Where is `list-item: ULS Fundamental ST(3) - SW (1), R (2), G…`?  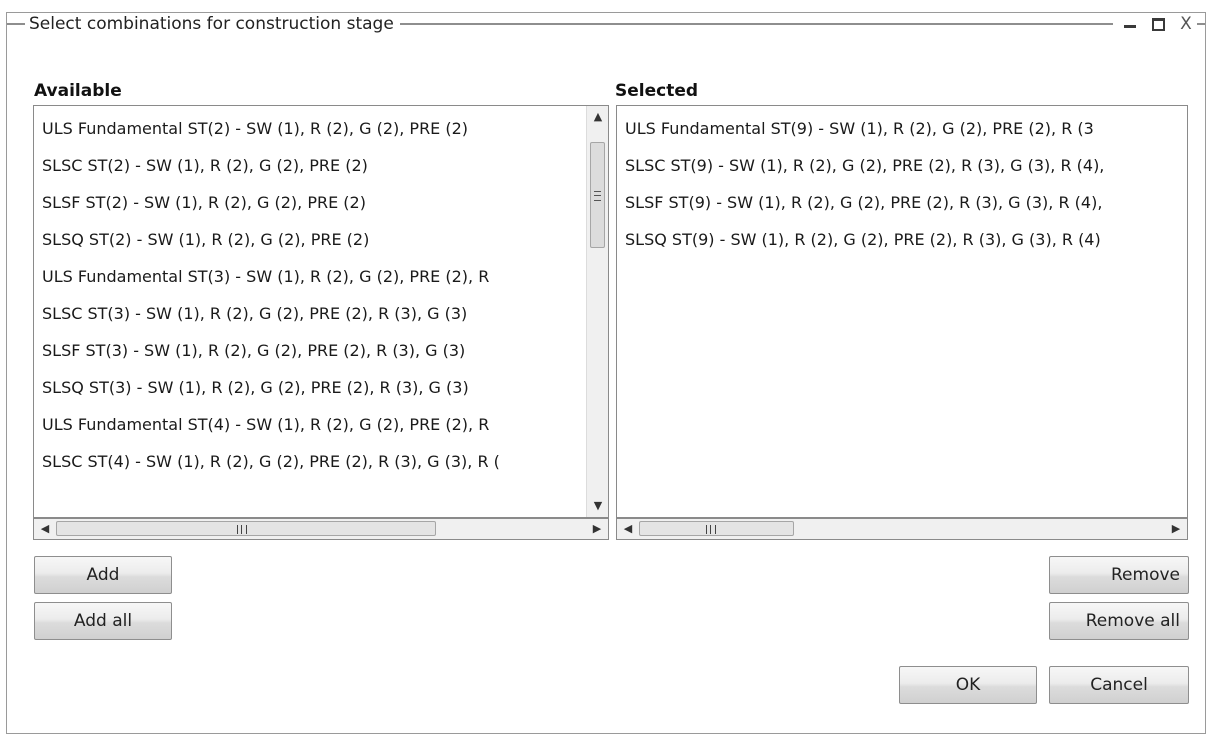
list-item: ULS Fundamental ST(3) - SW (1), R (2), G… is located at coordinates (267, 276).